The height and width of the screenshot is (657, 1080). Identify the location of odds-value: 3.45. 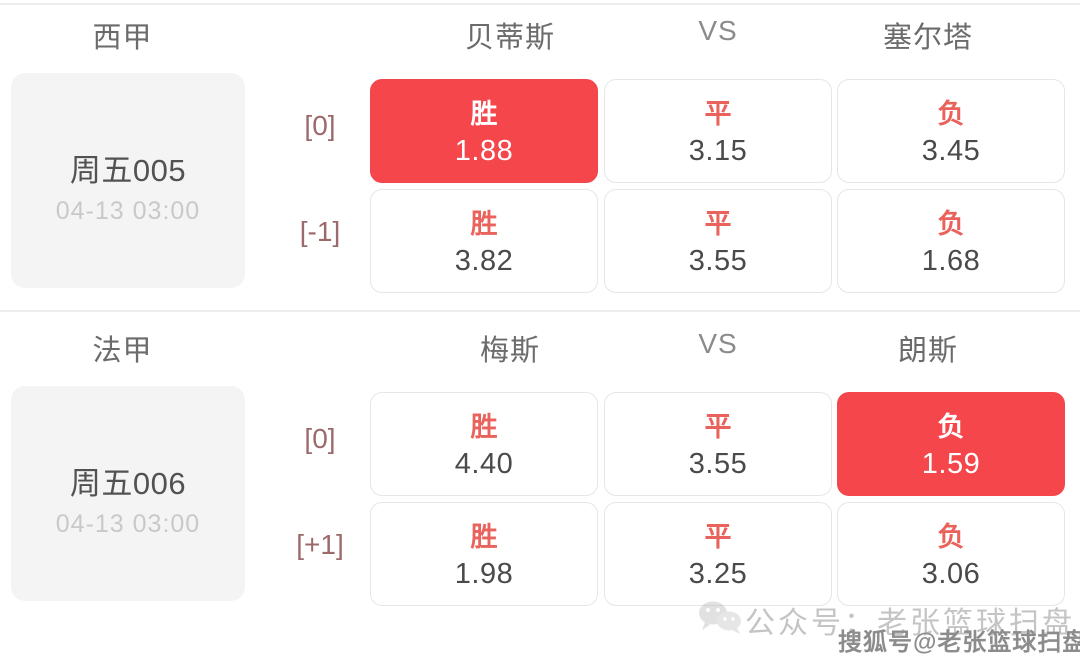
(951, 151).